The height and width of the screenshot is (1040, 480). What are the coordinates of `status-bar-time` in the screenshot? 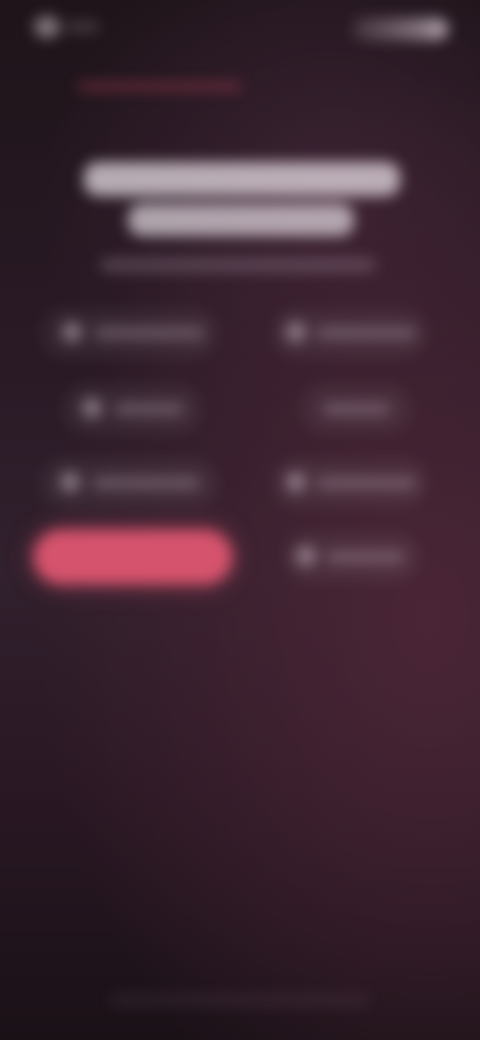 It's located at (83, 27).